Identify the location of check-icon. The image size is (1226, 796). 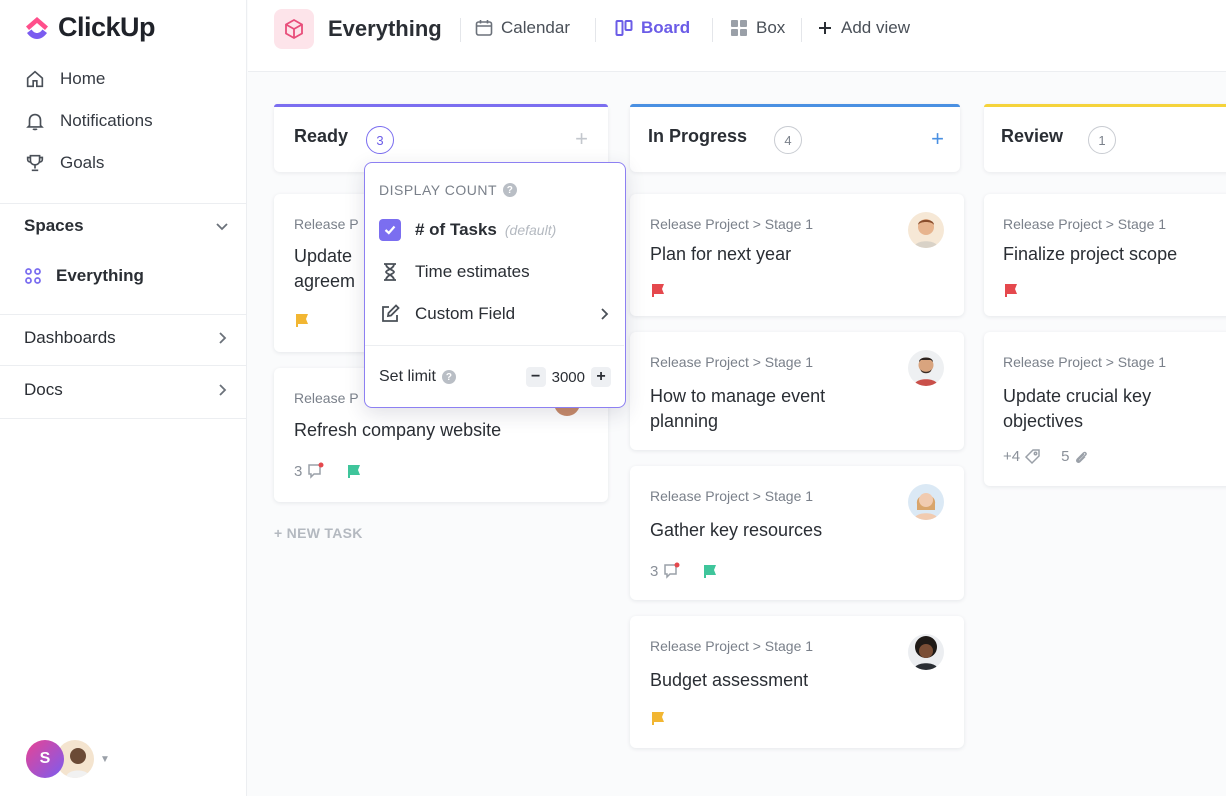
(390, 230).